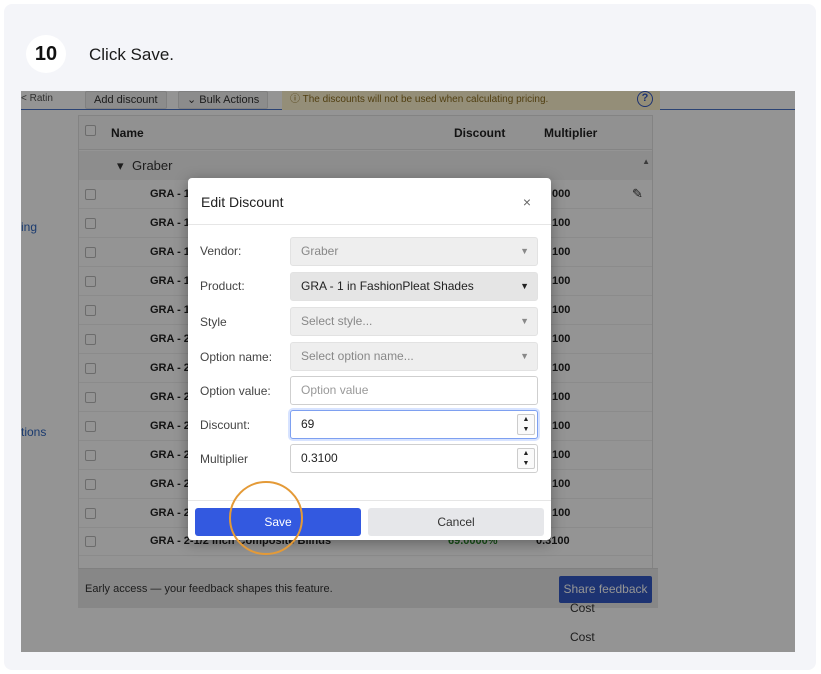  I want to click on discount-value: 69, so click(308, 424).